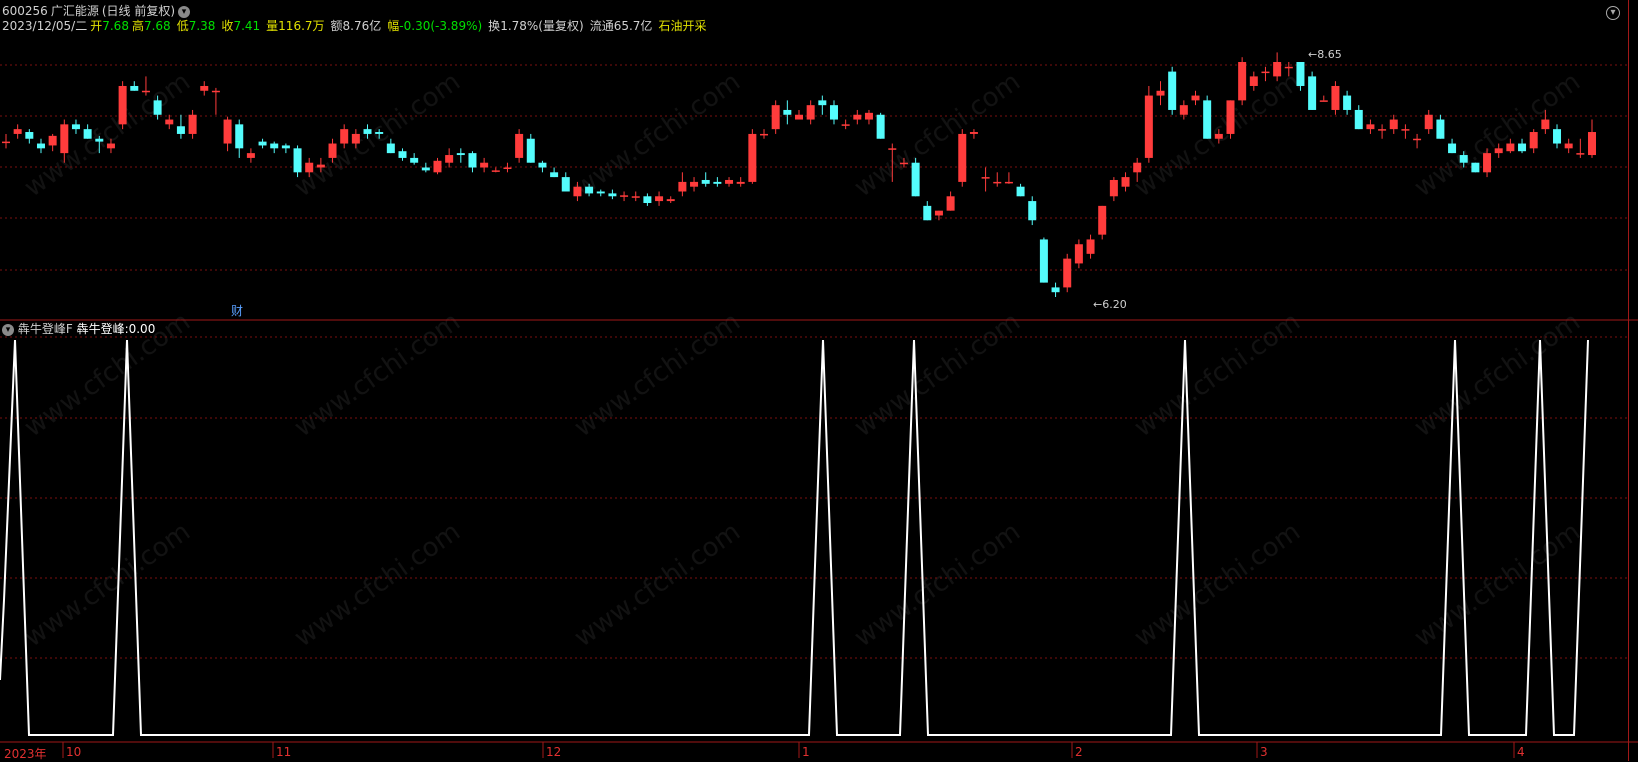 This screenshot has height=762, width=1638. Describe the element at coordinates (45, 329) in the screenshot. I see `indicator-name: 犇牛登峰F` at that location.